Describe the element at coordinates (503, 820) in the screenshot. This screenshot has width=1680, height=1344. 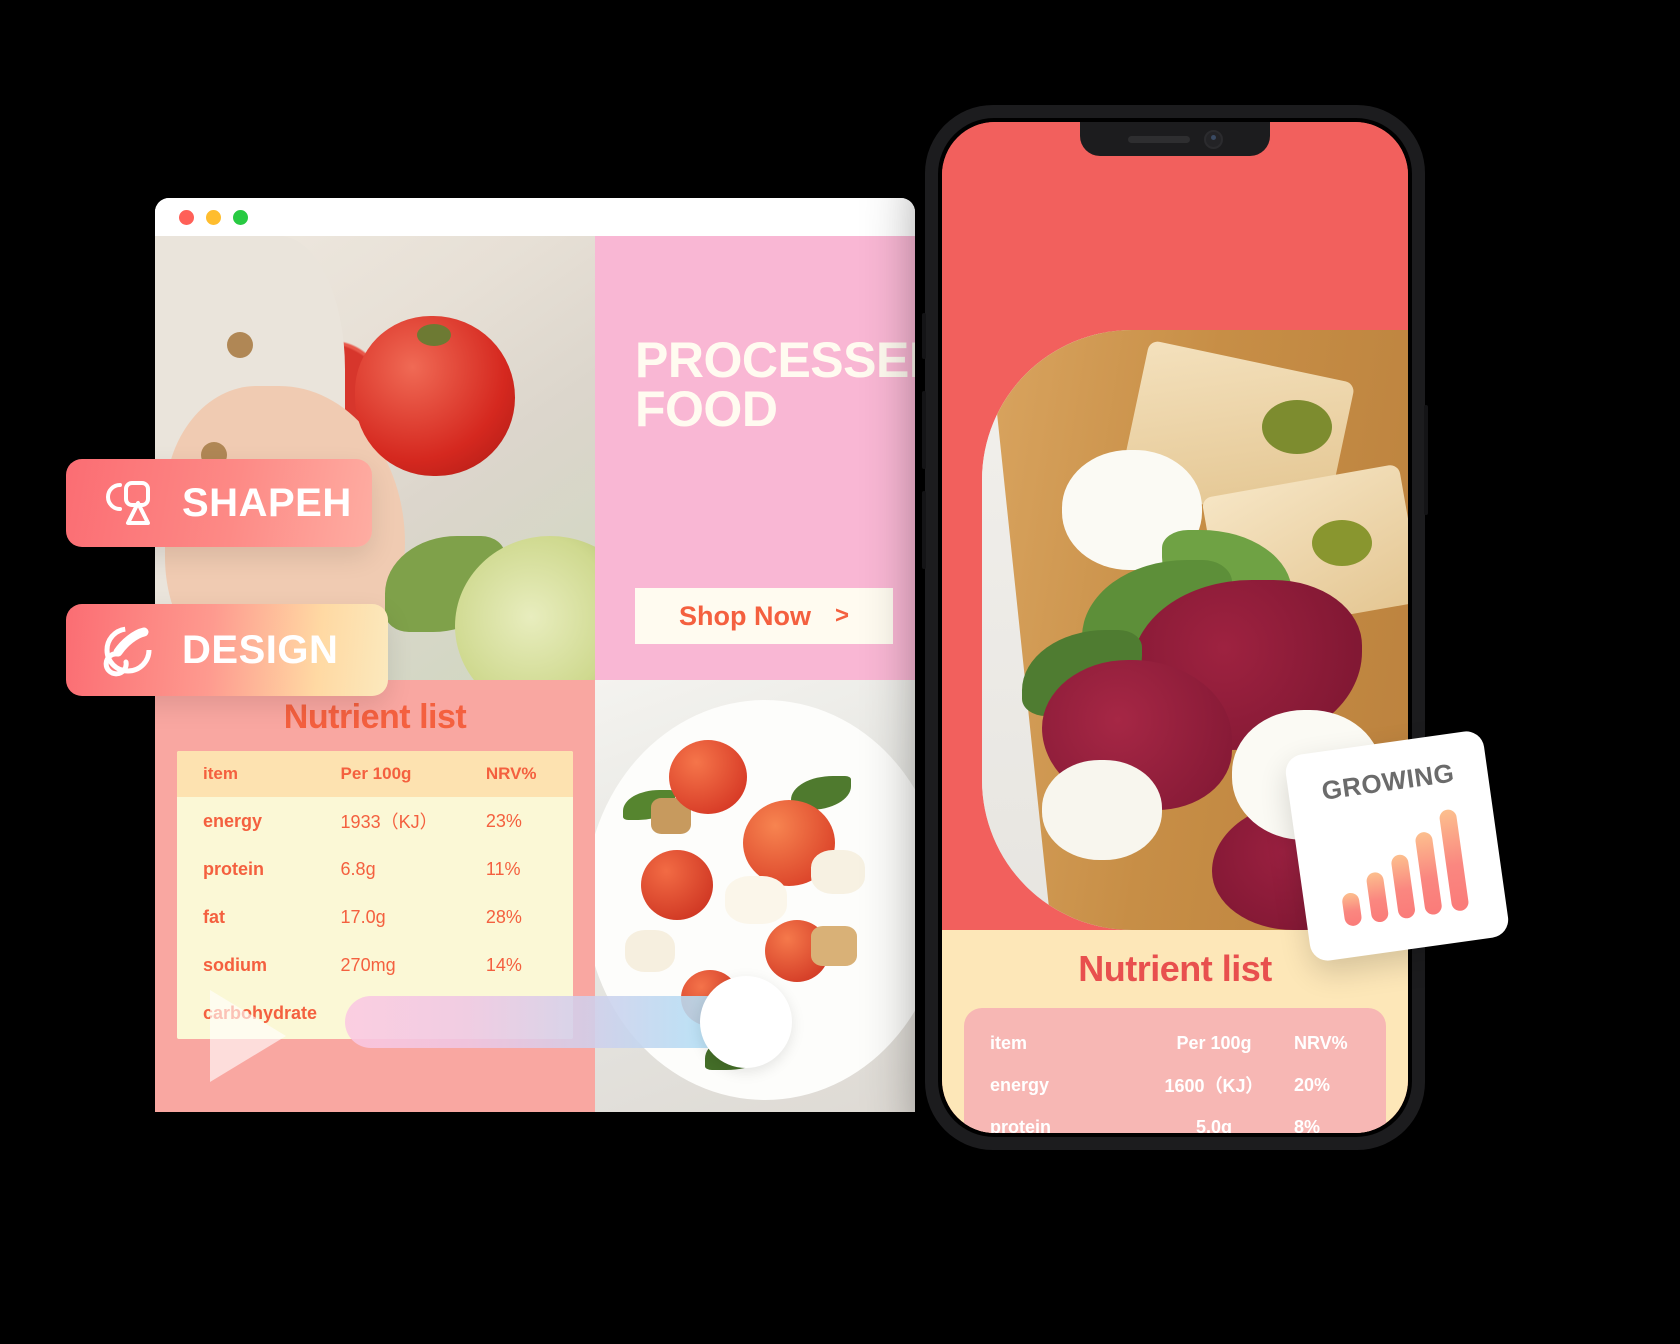
I see `cell-nrv: 23%` at that location.